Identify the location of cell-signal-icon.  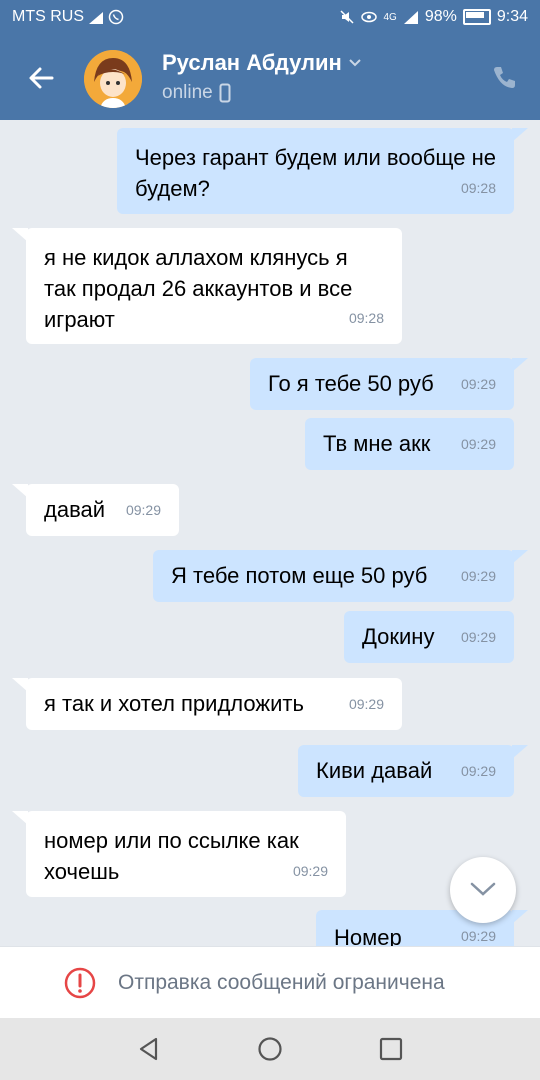
(410, 17).